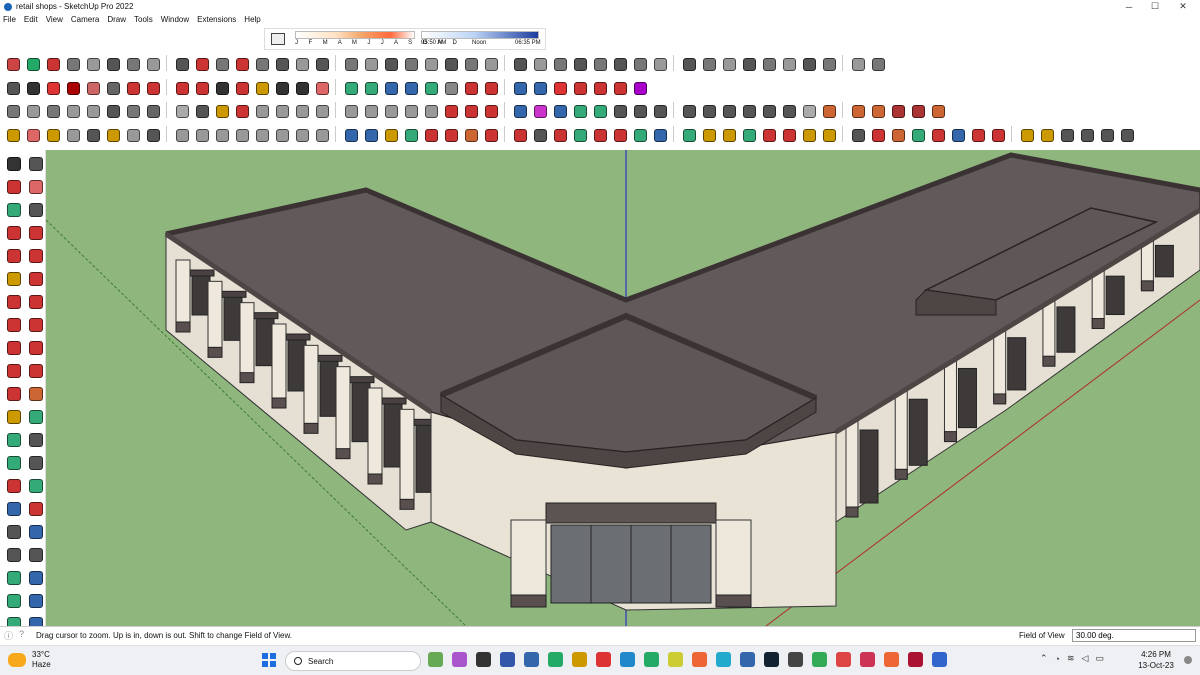  Describe the element at coordinates (252, 19) in the screenshot. I see `menu-help: Help` at that location.